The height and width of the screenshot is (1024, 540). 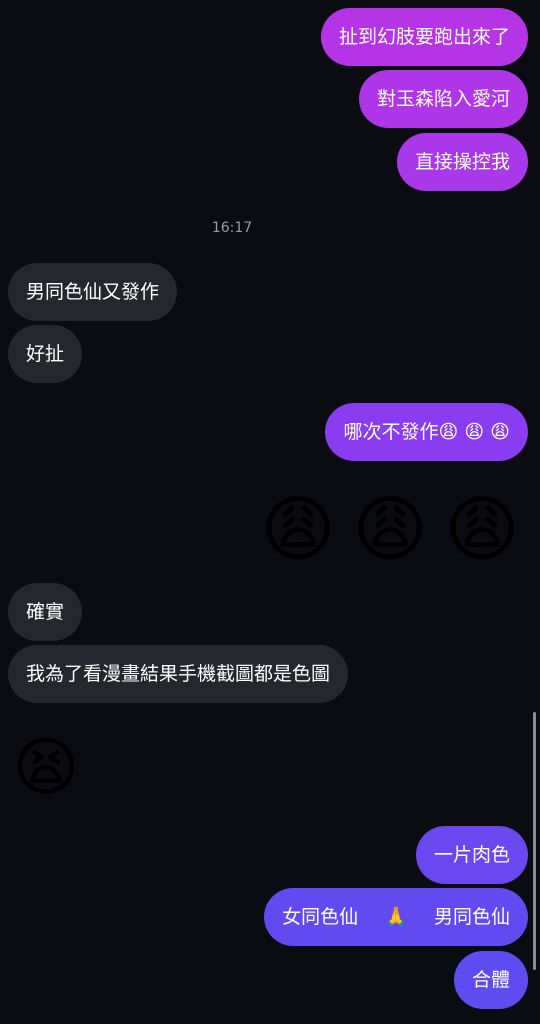 I want to click on message-text: 男同色仙, so click(x=471, y=917).